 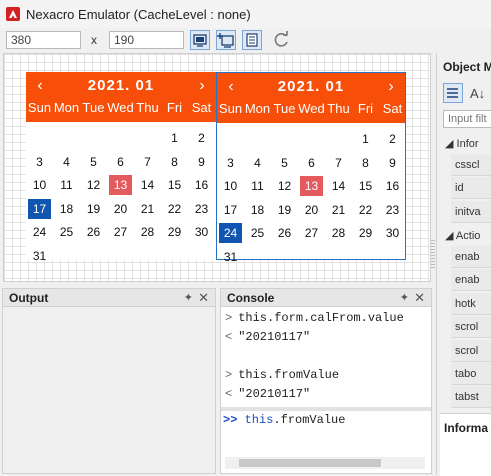 What do you see at coordinates (252, 40) in the screenshot?
I see `properties-button` at bounding box center [252, 40].